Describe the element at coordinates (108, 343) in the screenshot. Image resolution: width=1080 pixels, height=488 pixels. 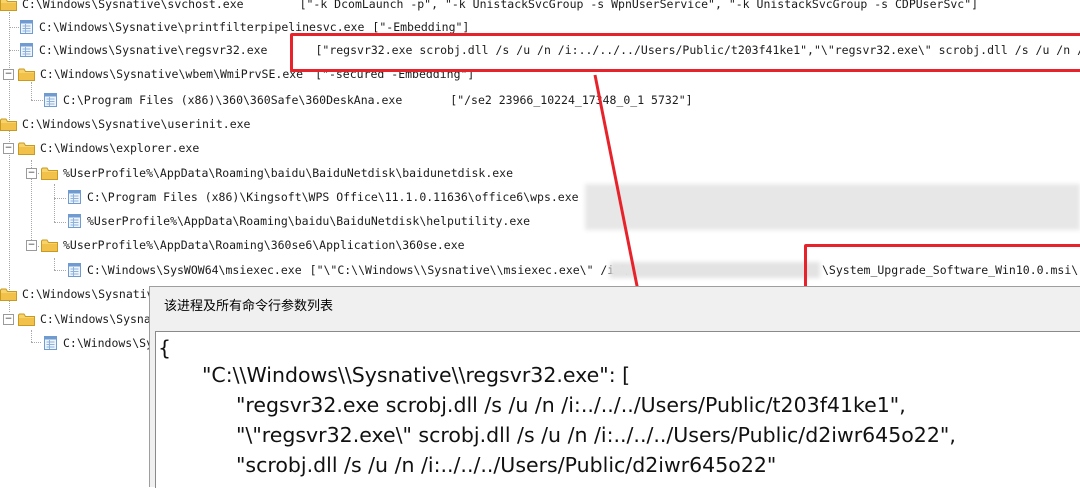
I see `process-path: C:\Windows\Sy` at that location.